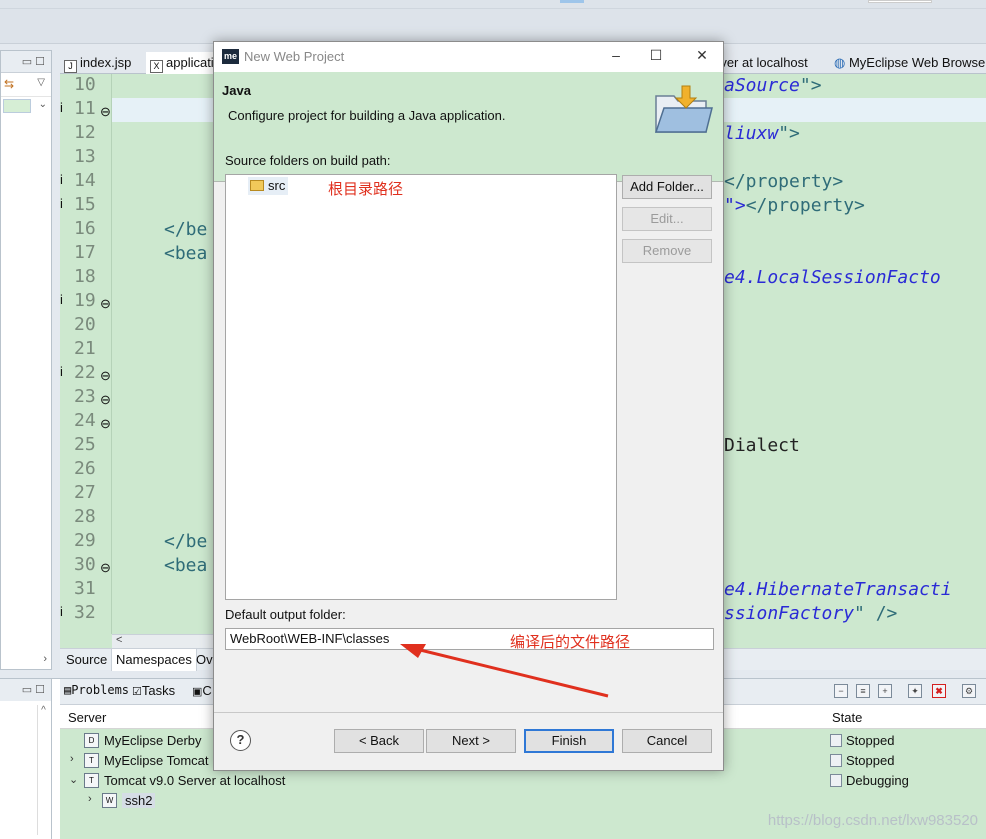  I want to click on tab-console: ▣C, so click(202, 690).